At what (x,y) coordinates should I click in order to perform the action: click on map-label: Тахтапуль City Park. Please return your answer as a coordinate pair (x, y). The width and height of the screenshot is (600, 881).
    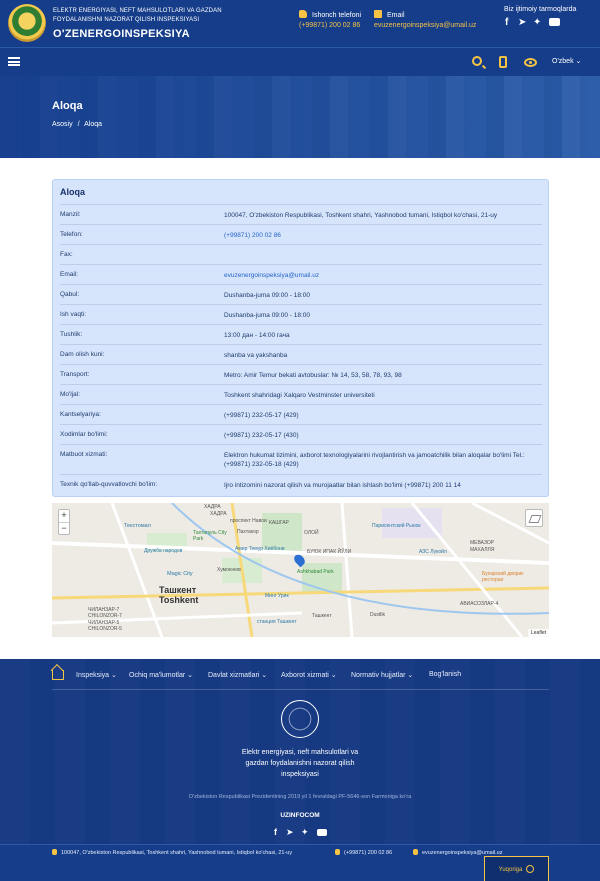
    Looking at the image, I should click on (210, 536).